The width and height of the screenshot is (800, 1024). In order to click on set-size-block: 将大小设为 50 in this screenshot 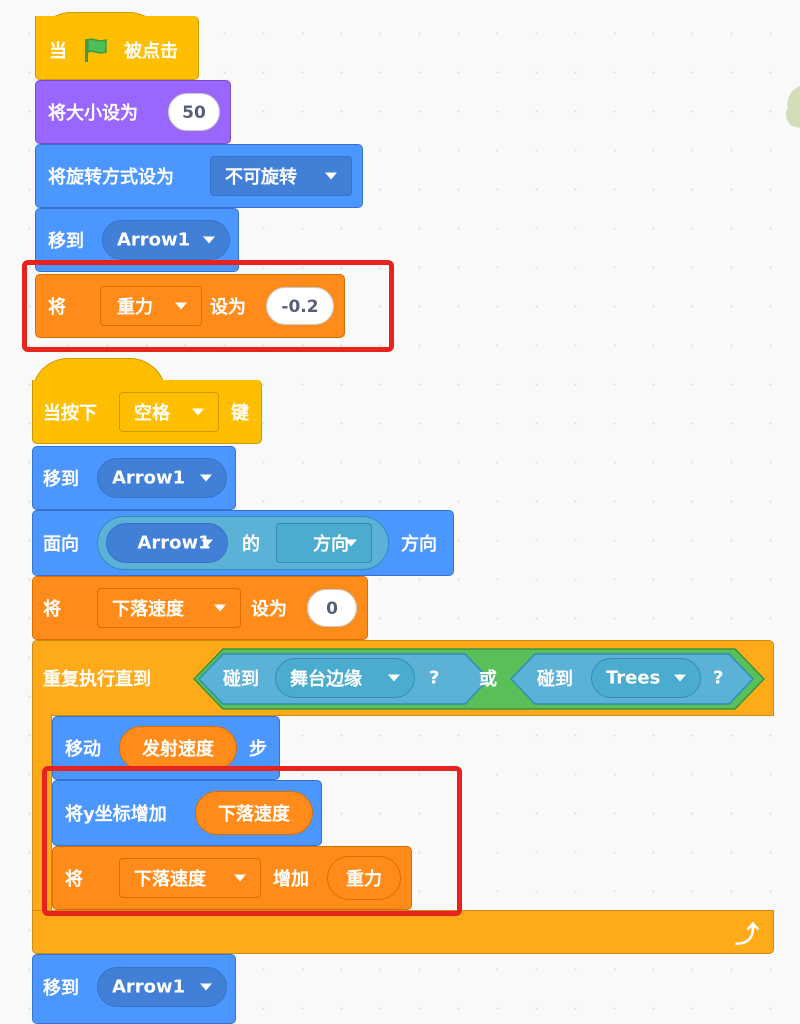, I will do `click(133, 112)`.